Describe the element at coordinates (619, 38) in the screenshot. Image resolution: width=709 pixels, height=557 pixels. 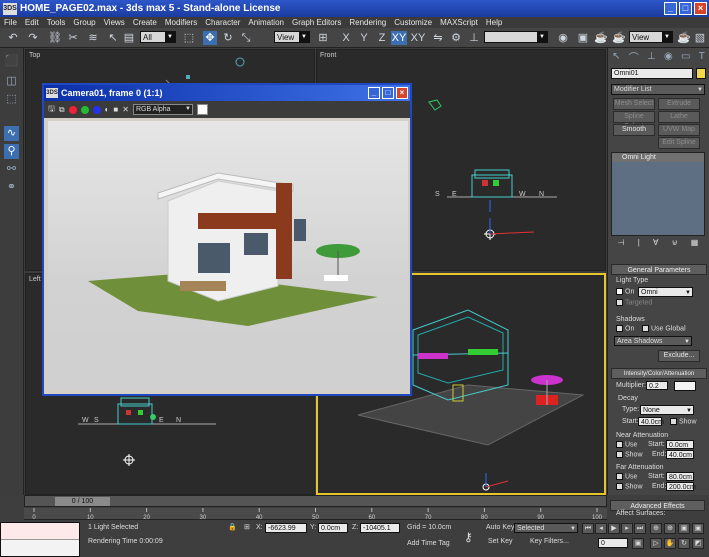
I see `render-type-icon: ☕` at that location.